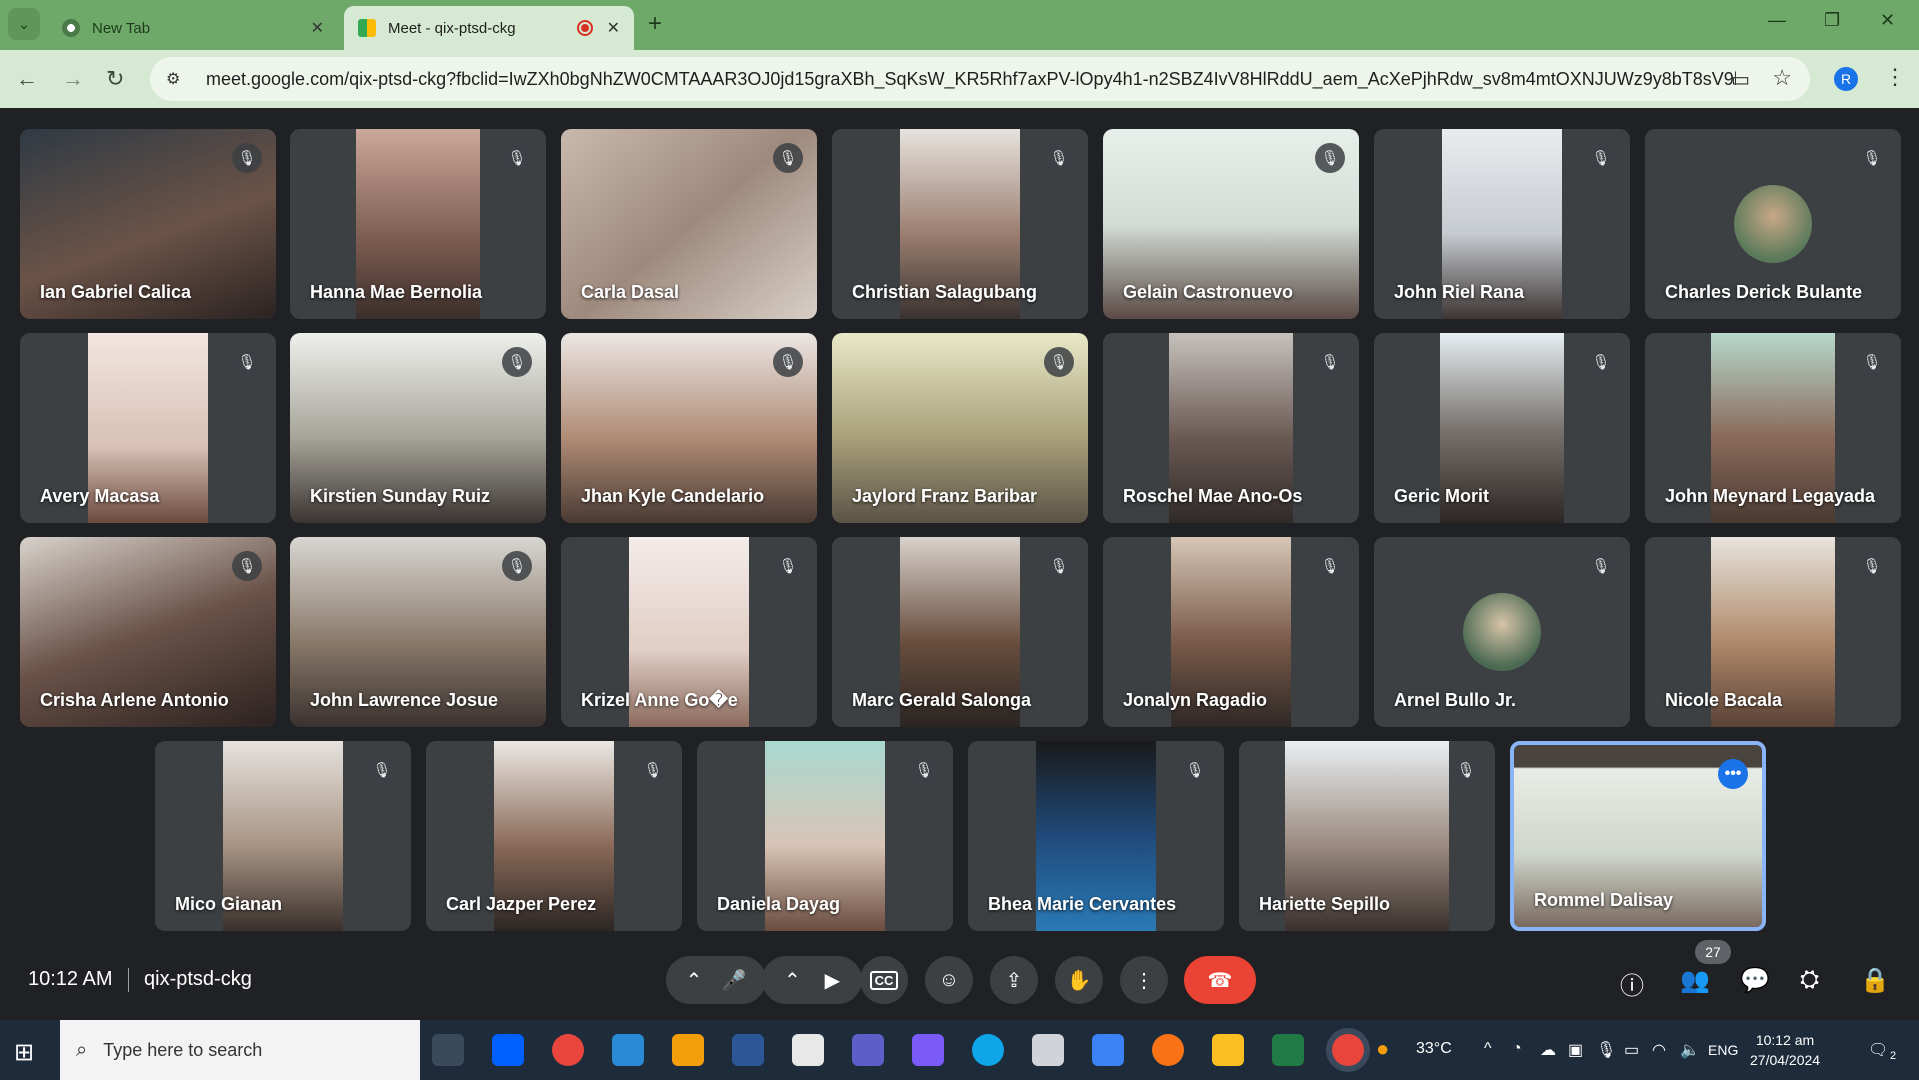 This screenshot has width=1919, height=1080. What do you see at coordinates (1144, 980) in the screenshot?
I see `more-options-button: ⋮` at bounding box center [1144, 980].